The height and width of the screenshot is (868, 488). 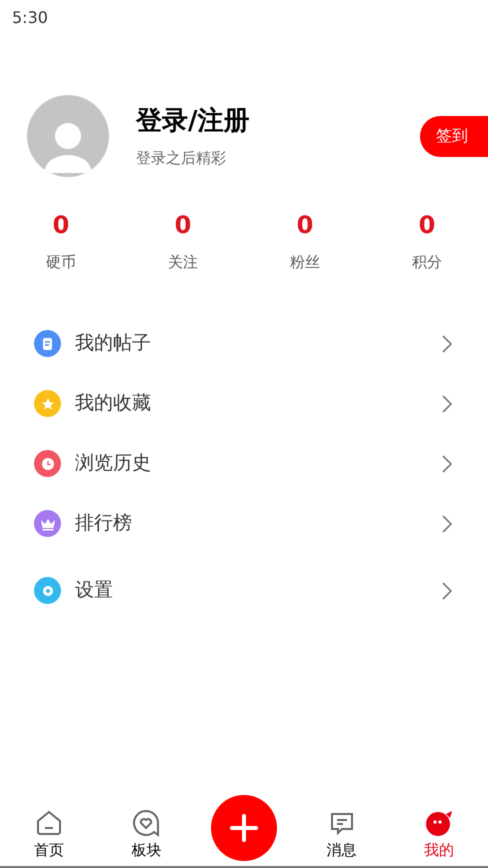 What do you see at coordinates (113, 463) in the screenshot?
I see `menu-label: 浏览历史` at bounding box center [113, 463].